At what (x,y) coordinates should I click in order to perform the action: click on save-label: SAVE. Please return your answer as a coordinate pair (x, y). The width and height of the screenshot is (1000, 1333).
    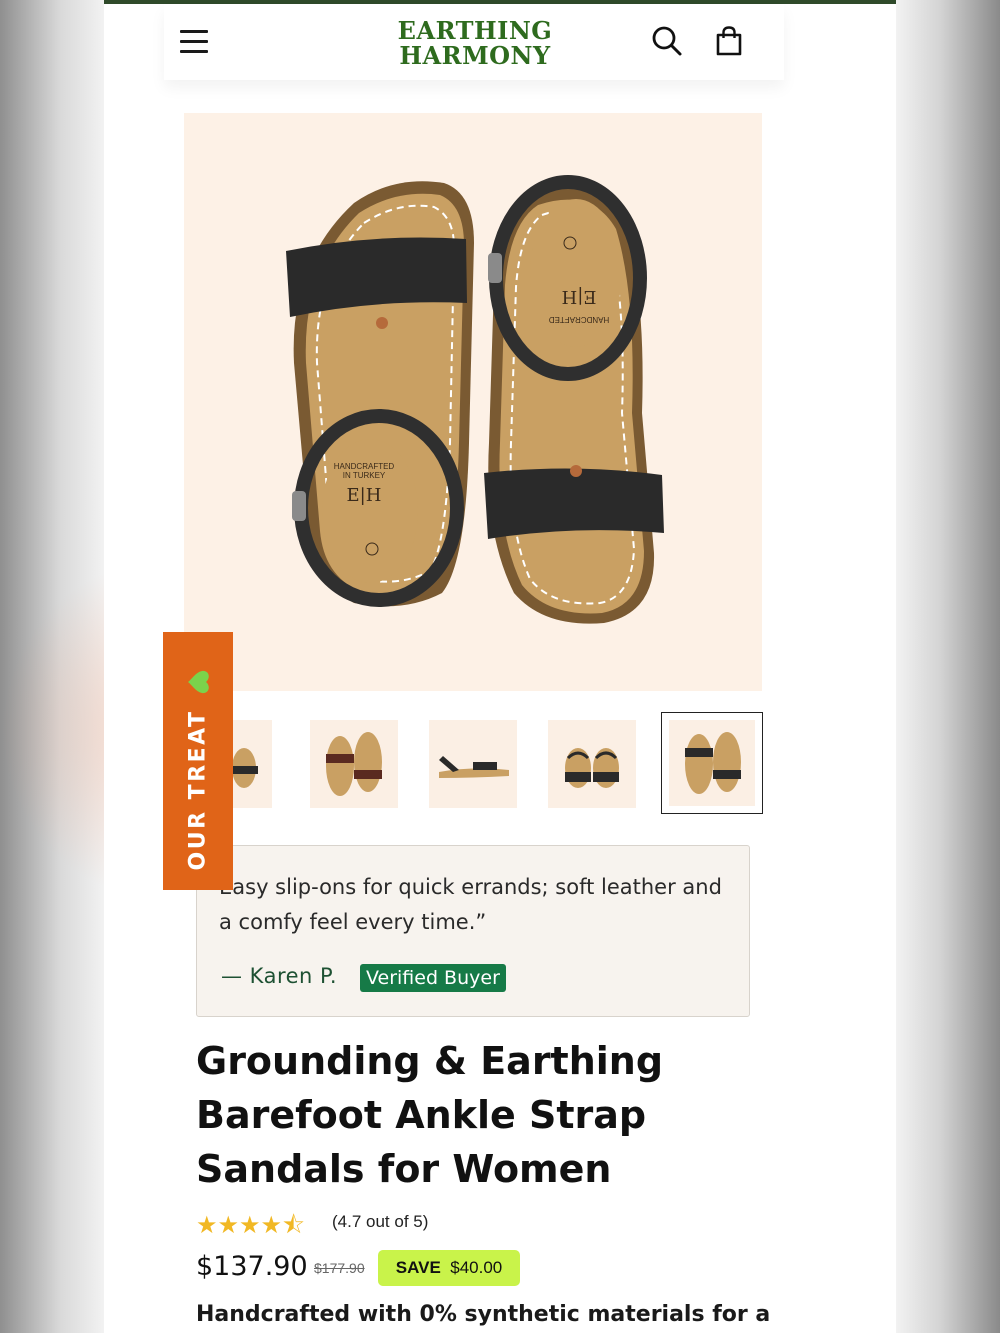
    Looking at the image, I should click on (418, 1267).